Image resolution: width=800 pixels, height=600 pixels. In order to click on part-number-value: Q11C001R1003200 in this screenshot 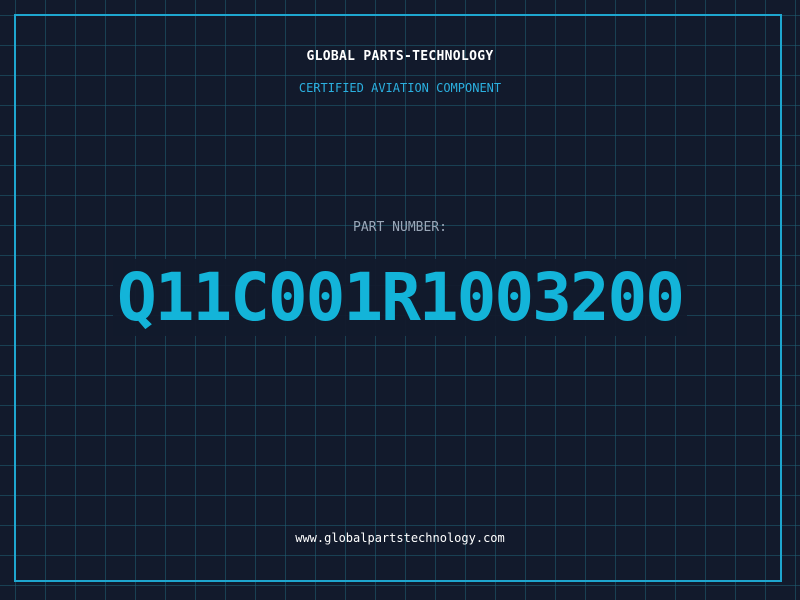, I will do `click(400, 298)`.